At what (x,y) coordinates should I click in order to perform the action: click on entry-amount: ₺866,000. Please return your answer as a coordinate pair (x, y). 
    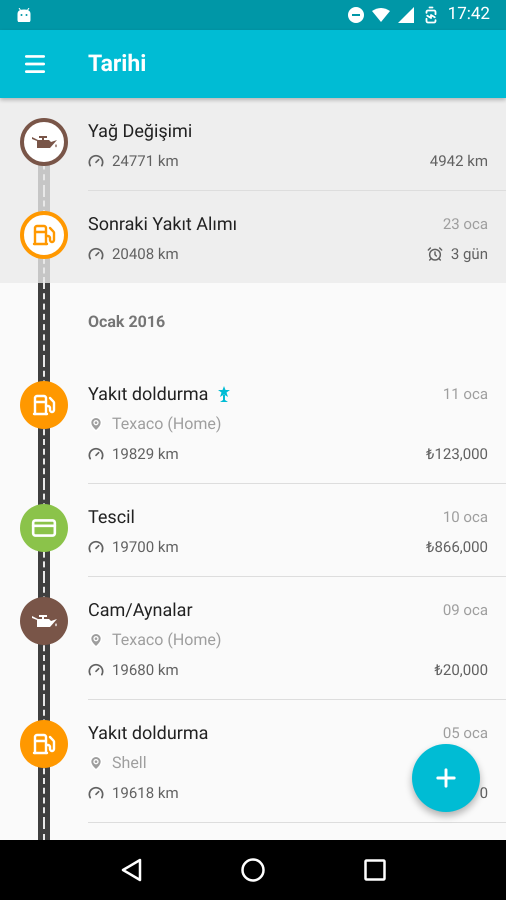
    Looking at the image, I should click on (457, 547).